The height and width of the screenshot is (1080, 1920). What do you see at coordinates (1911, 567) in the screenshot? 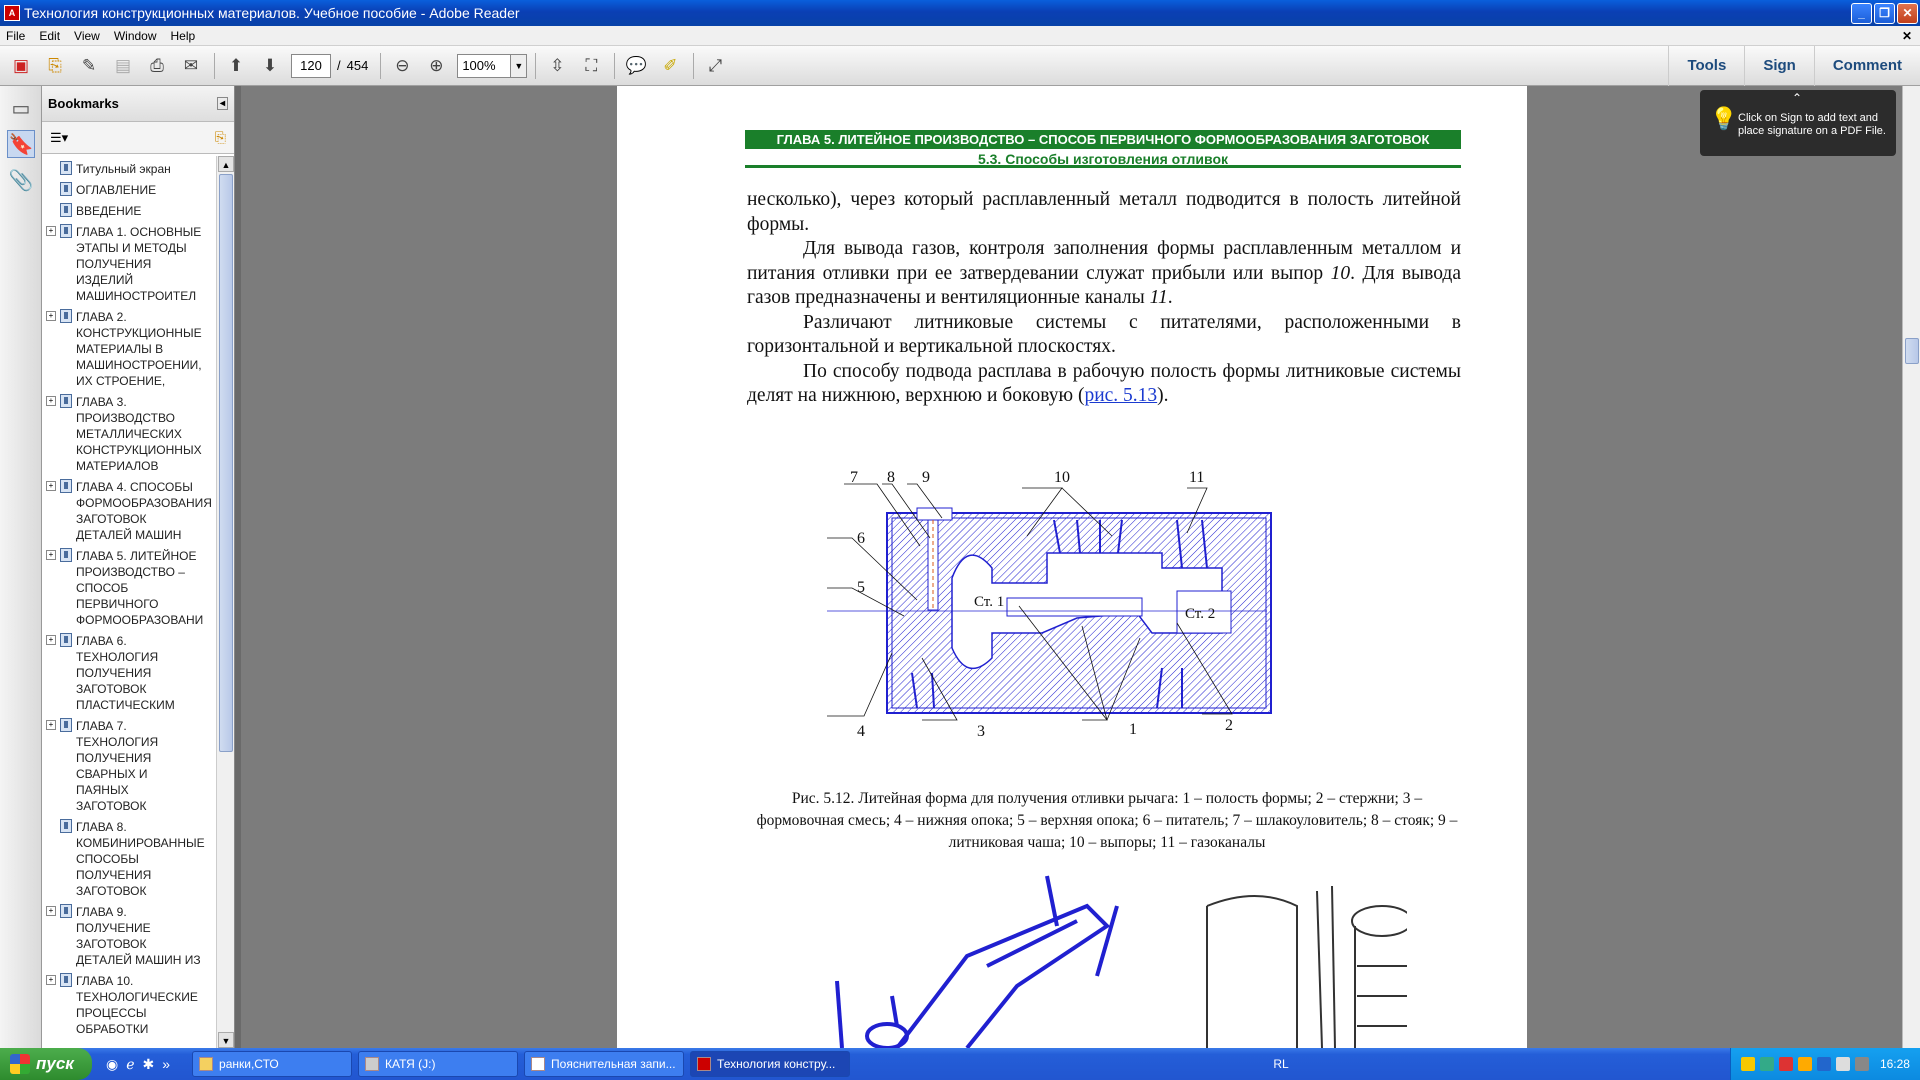
I see `document-scrollbar` at bounding box center [1911, 567].